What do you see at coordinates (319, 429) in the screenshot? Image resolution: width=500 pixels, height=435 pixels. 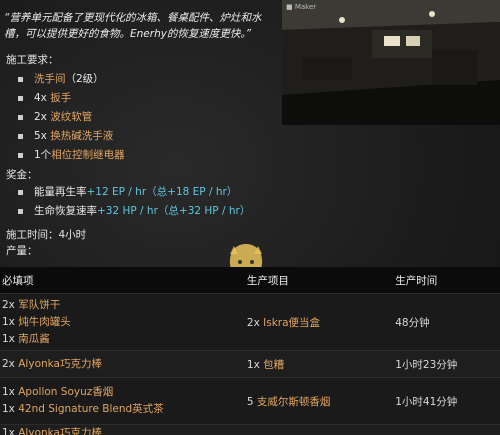 I see `product-cell` at bounding box center [319, 429].